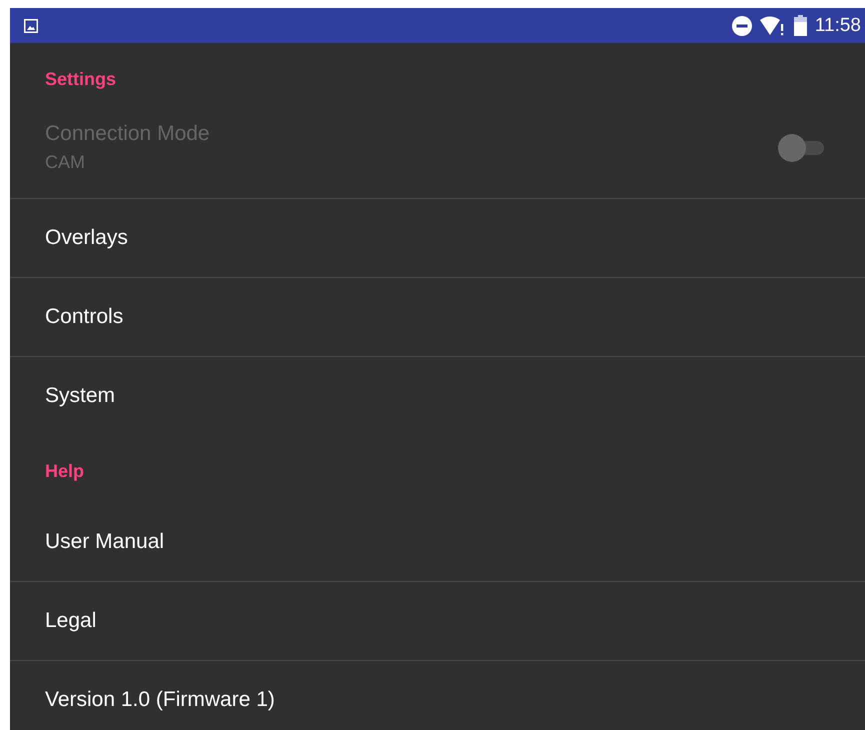 Image resolution: width=865 pixels, height=730 pixels. What do you see at coordinates (437, 317) in the screenshot?
I see `preference-item: Controls` at bounding box center [437, 317].